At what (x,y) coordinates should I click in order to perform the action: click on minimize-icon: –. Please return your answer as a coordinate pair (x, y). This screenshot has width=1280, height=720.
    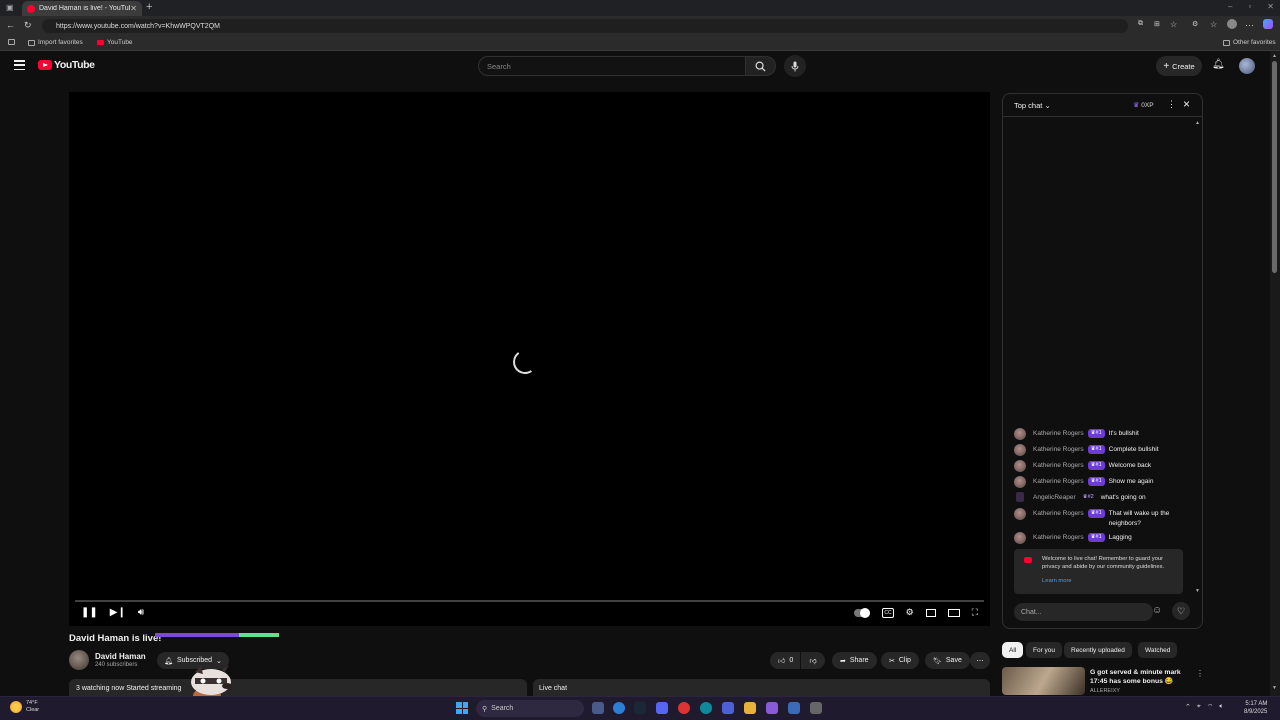
    Looking at the image, I should click on (1230, 6).